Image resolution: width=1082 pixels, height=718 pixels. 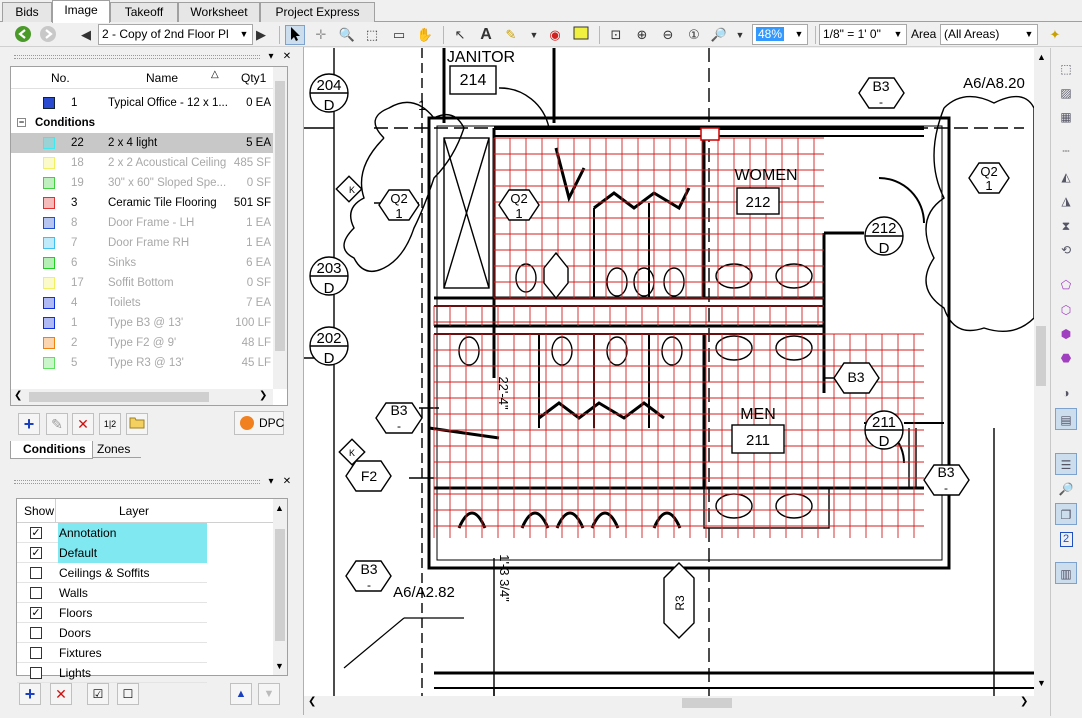 What do you see at coordinates (141, 123) in the screenshot?
I see `conditions-group-row: − Conditions` at bounding box center [141, 123].